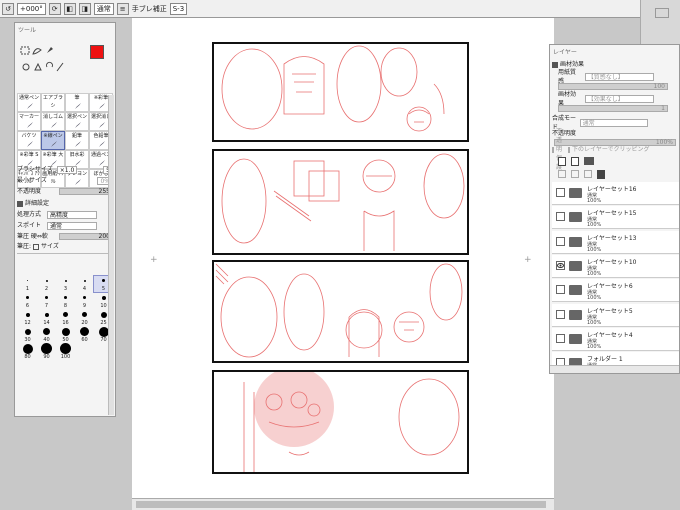 This screenshot has height=510, width=680. Describe the element at coordinates (615, 218) in the screenshot. I see `layer-row: レイヤーセット15 通常 100%` at that location.